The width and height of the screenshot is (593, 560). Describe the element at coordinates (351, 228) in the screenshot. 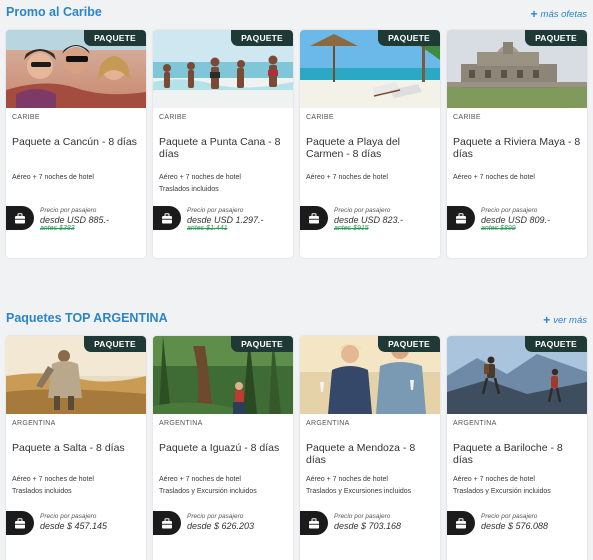

I see `old-price: antes $915` at that location.